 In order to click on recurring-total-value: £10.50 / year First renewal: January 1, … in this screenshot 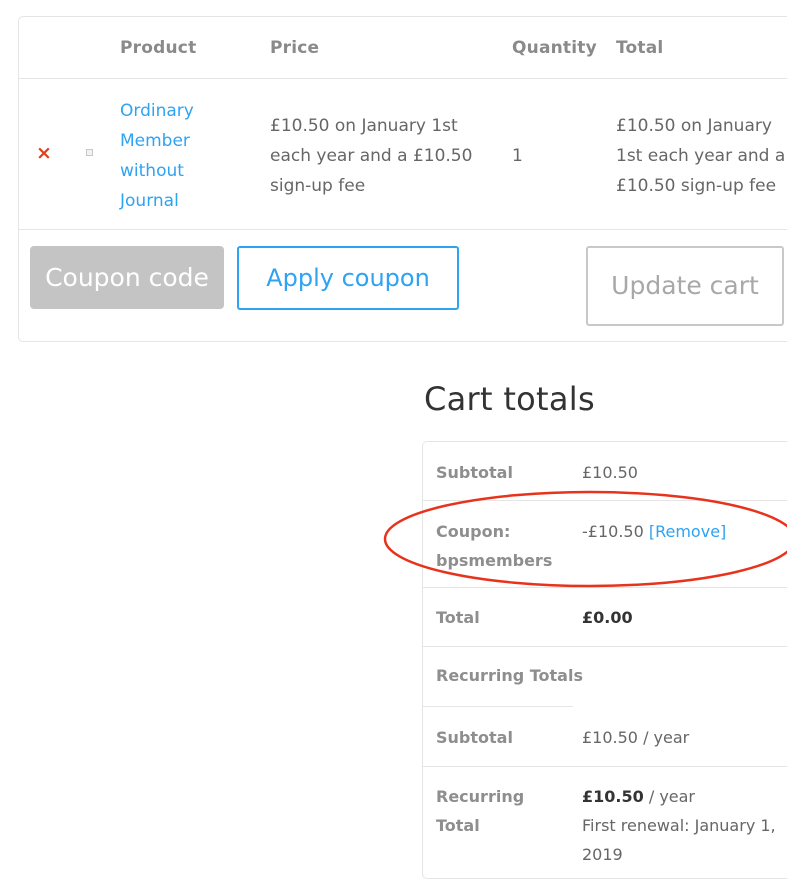, I will do `click(684, 825)`.